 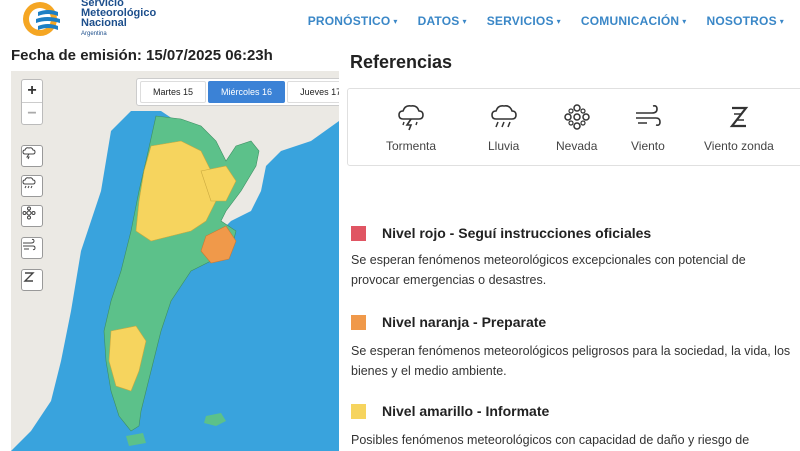 I want to click on red-swatch, so click(x=358, y=233).